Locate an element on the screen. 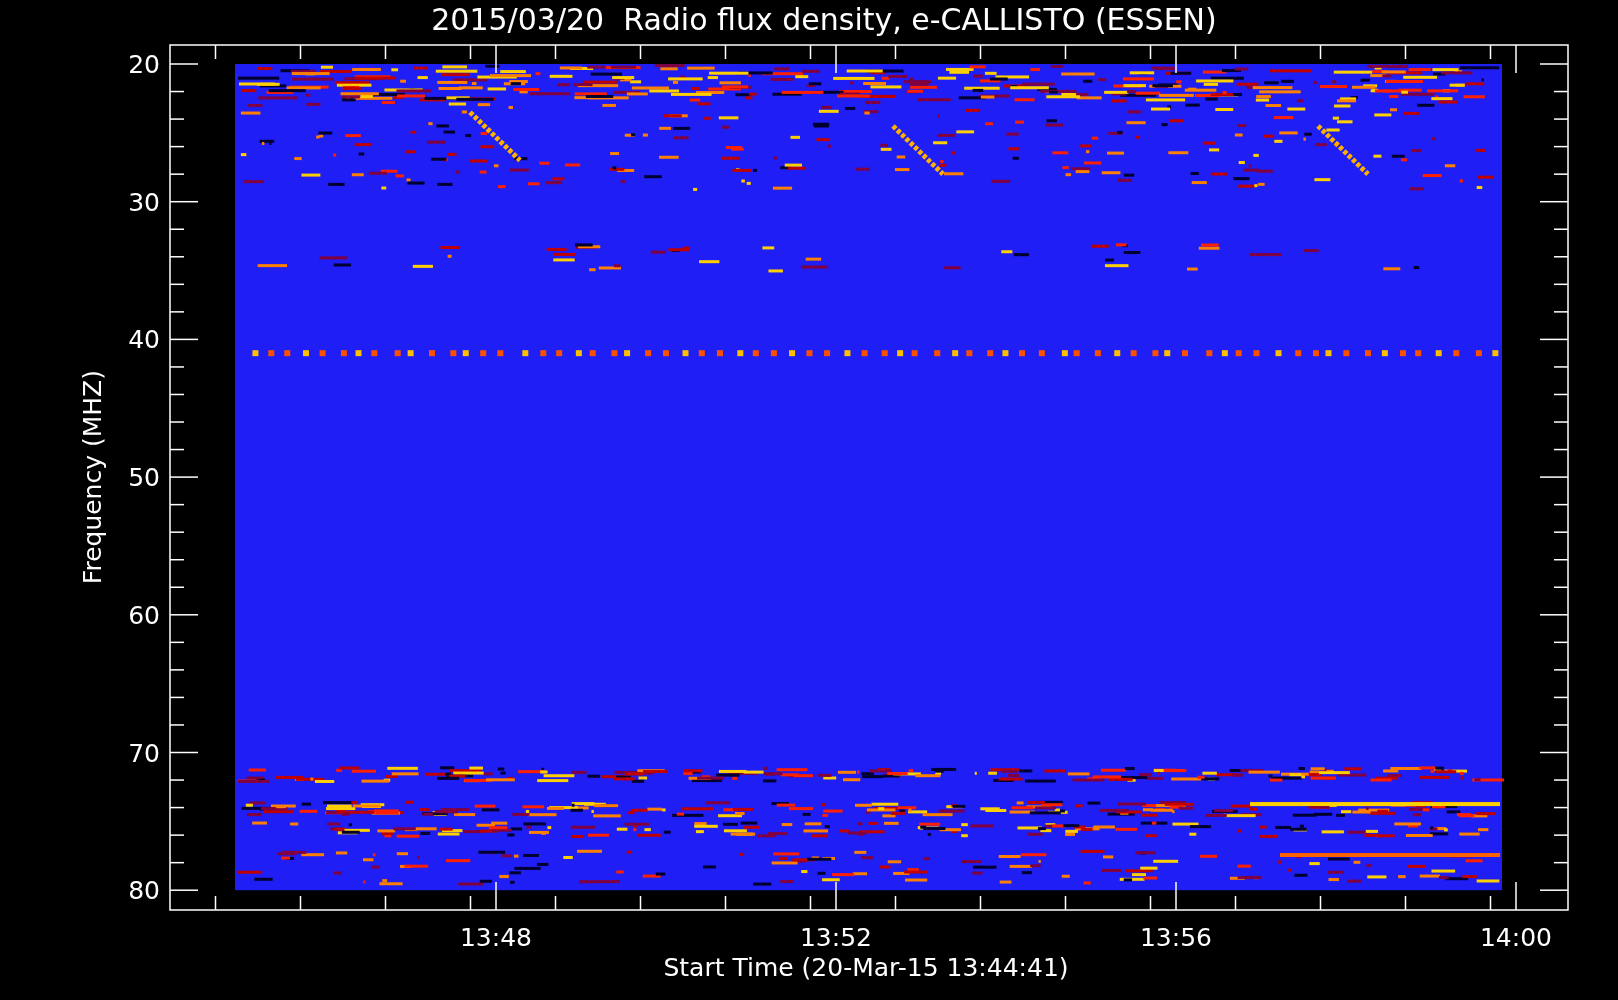 This screenshot has height=1000, width=1618. axis-label: Start Time (20-Mar-15 13:44:41) is located at coordinates (866, 967).